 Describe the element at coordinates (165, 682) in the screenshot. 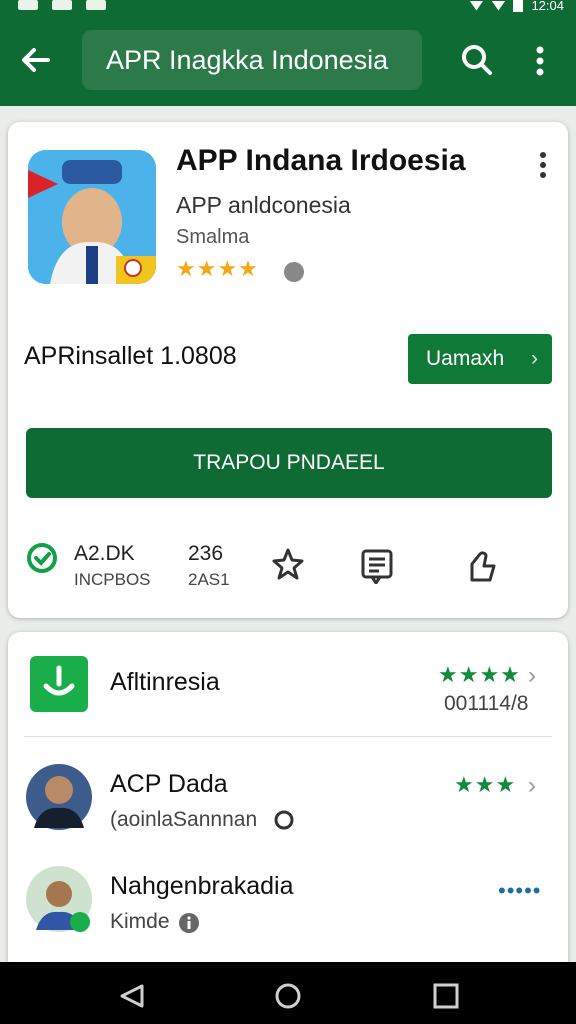

I see `list-item-title: Afltinresia` at that location.